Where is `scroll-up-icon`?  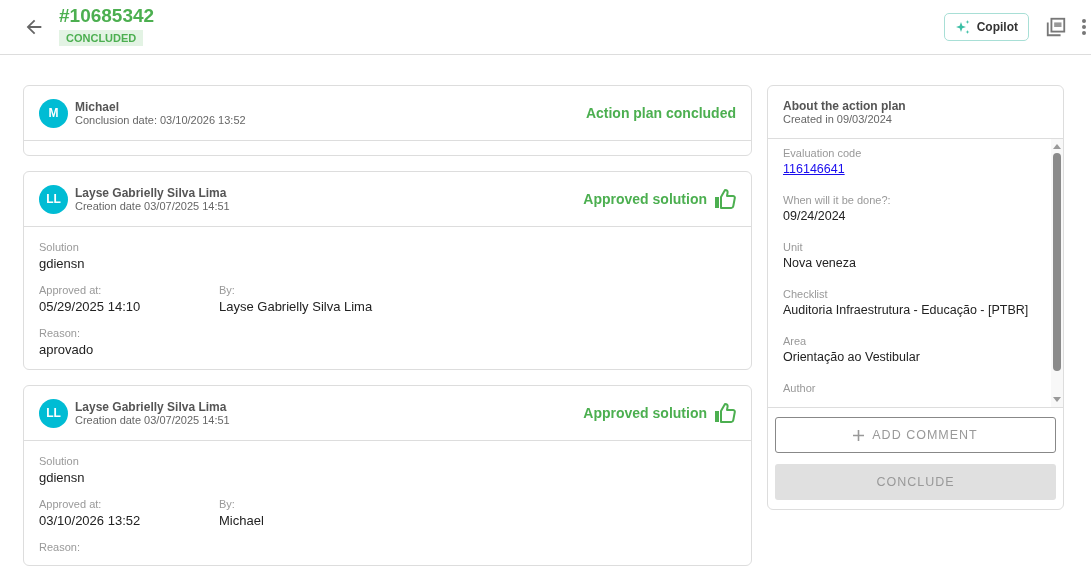
scroll-up-icon is located at coordinates (1057, 146).